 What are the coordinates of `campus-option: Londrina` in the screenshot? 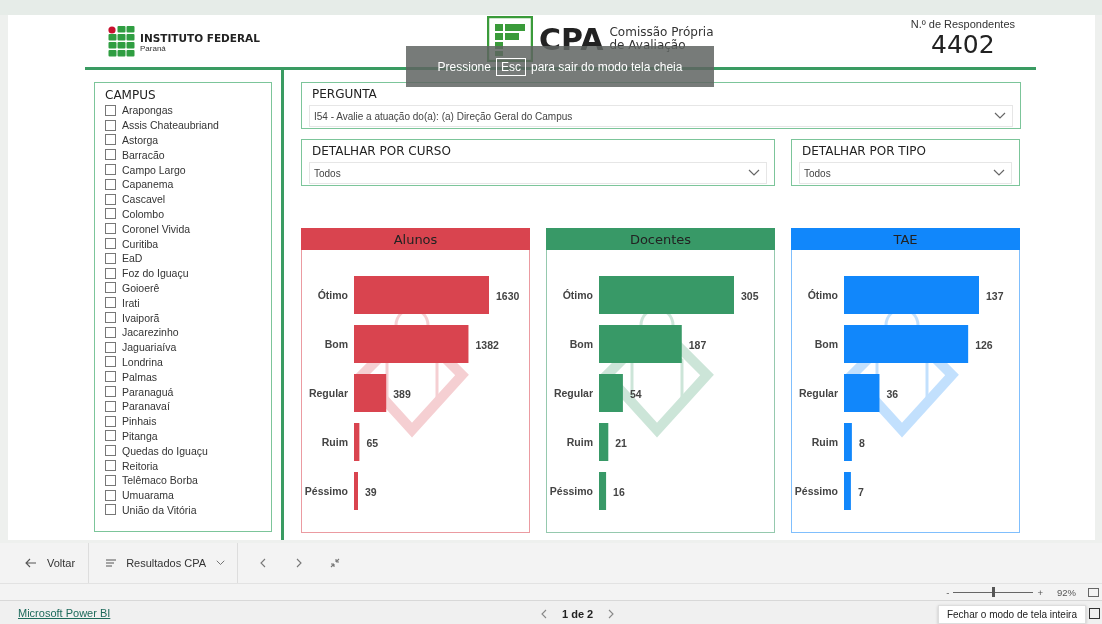 It's located at (142, 361).